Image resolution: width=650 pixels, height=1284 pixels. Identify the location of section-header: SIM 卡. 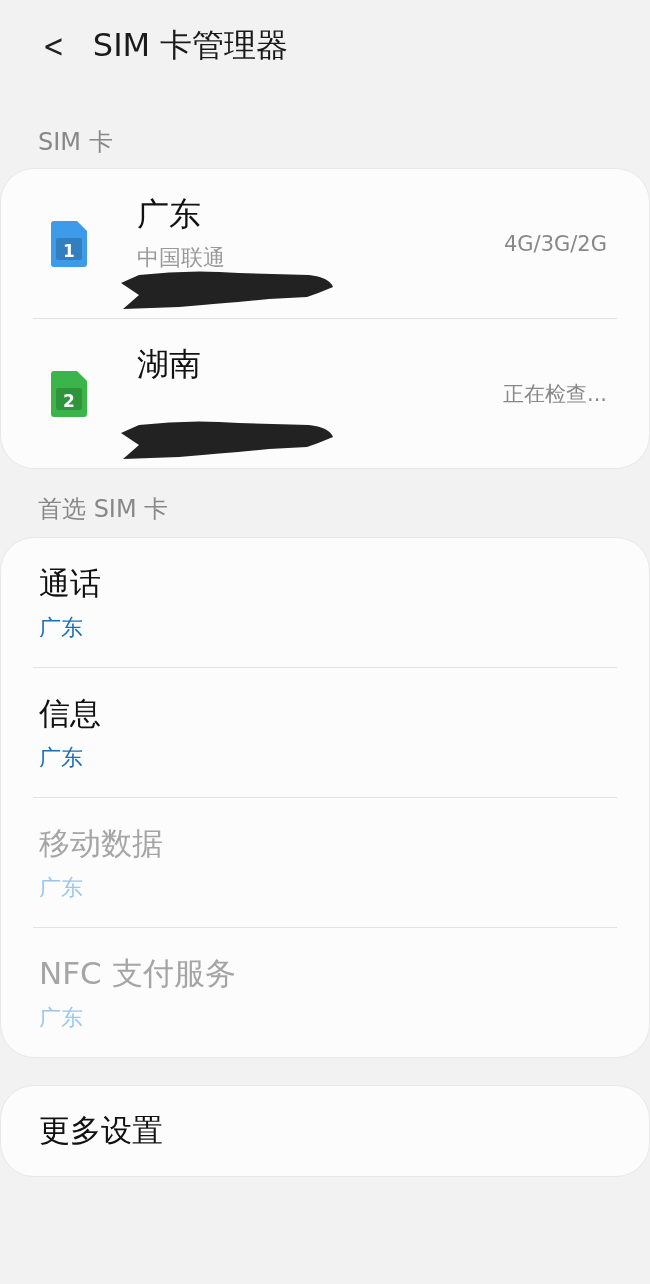
(75, 142).